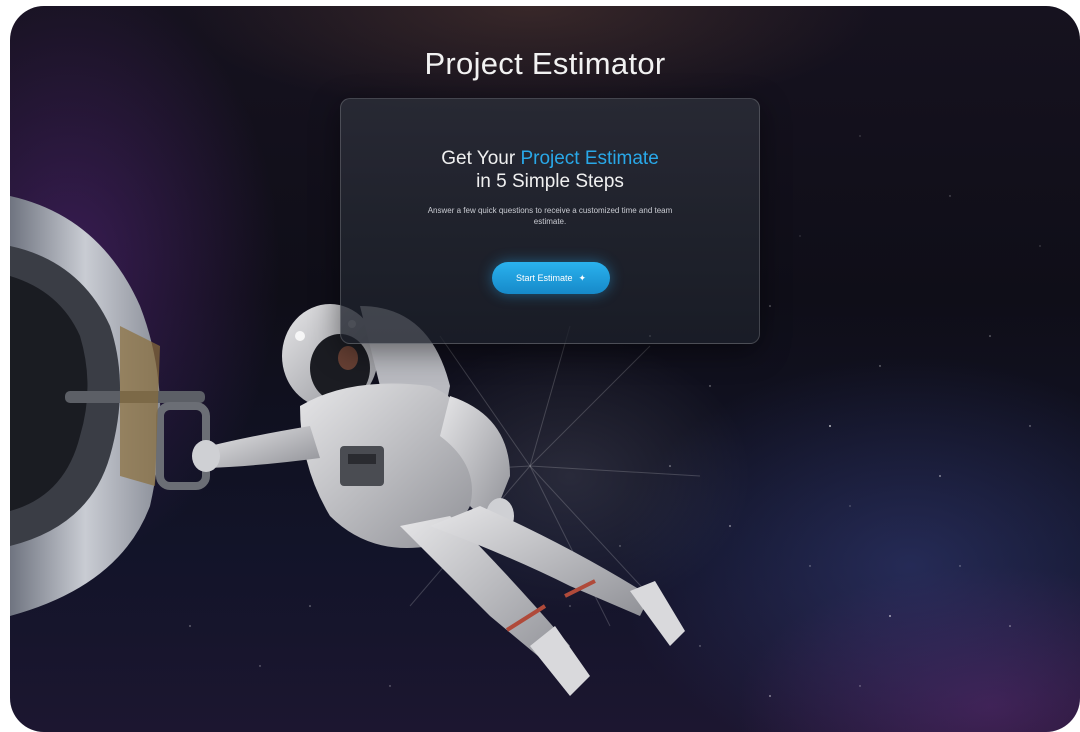 The height and width of the screenshot is (732, 1080). I want to click on start-estimate-button: Start Estimate ✦, so click(551, 278).